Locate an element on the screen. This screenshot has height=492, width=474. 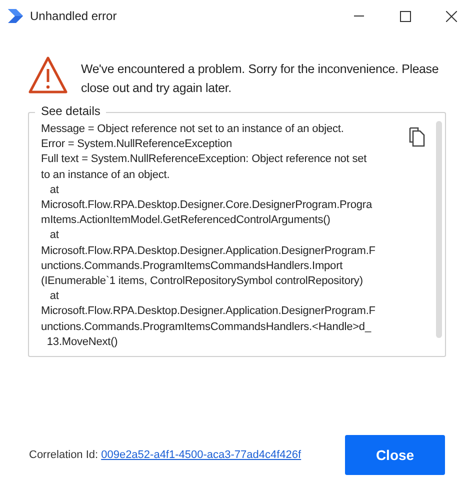
details-line: Error = System.NullReferenceException is located at coordinates (136, 144).